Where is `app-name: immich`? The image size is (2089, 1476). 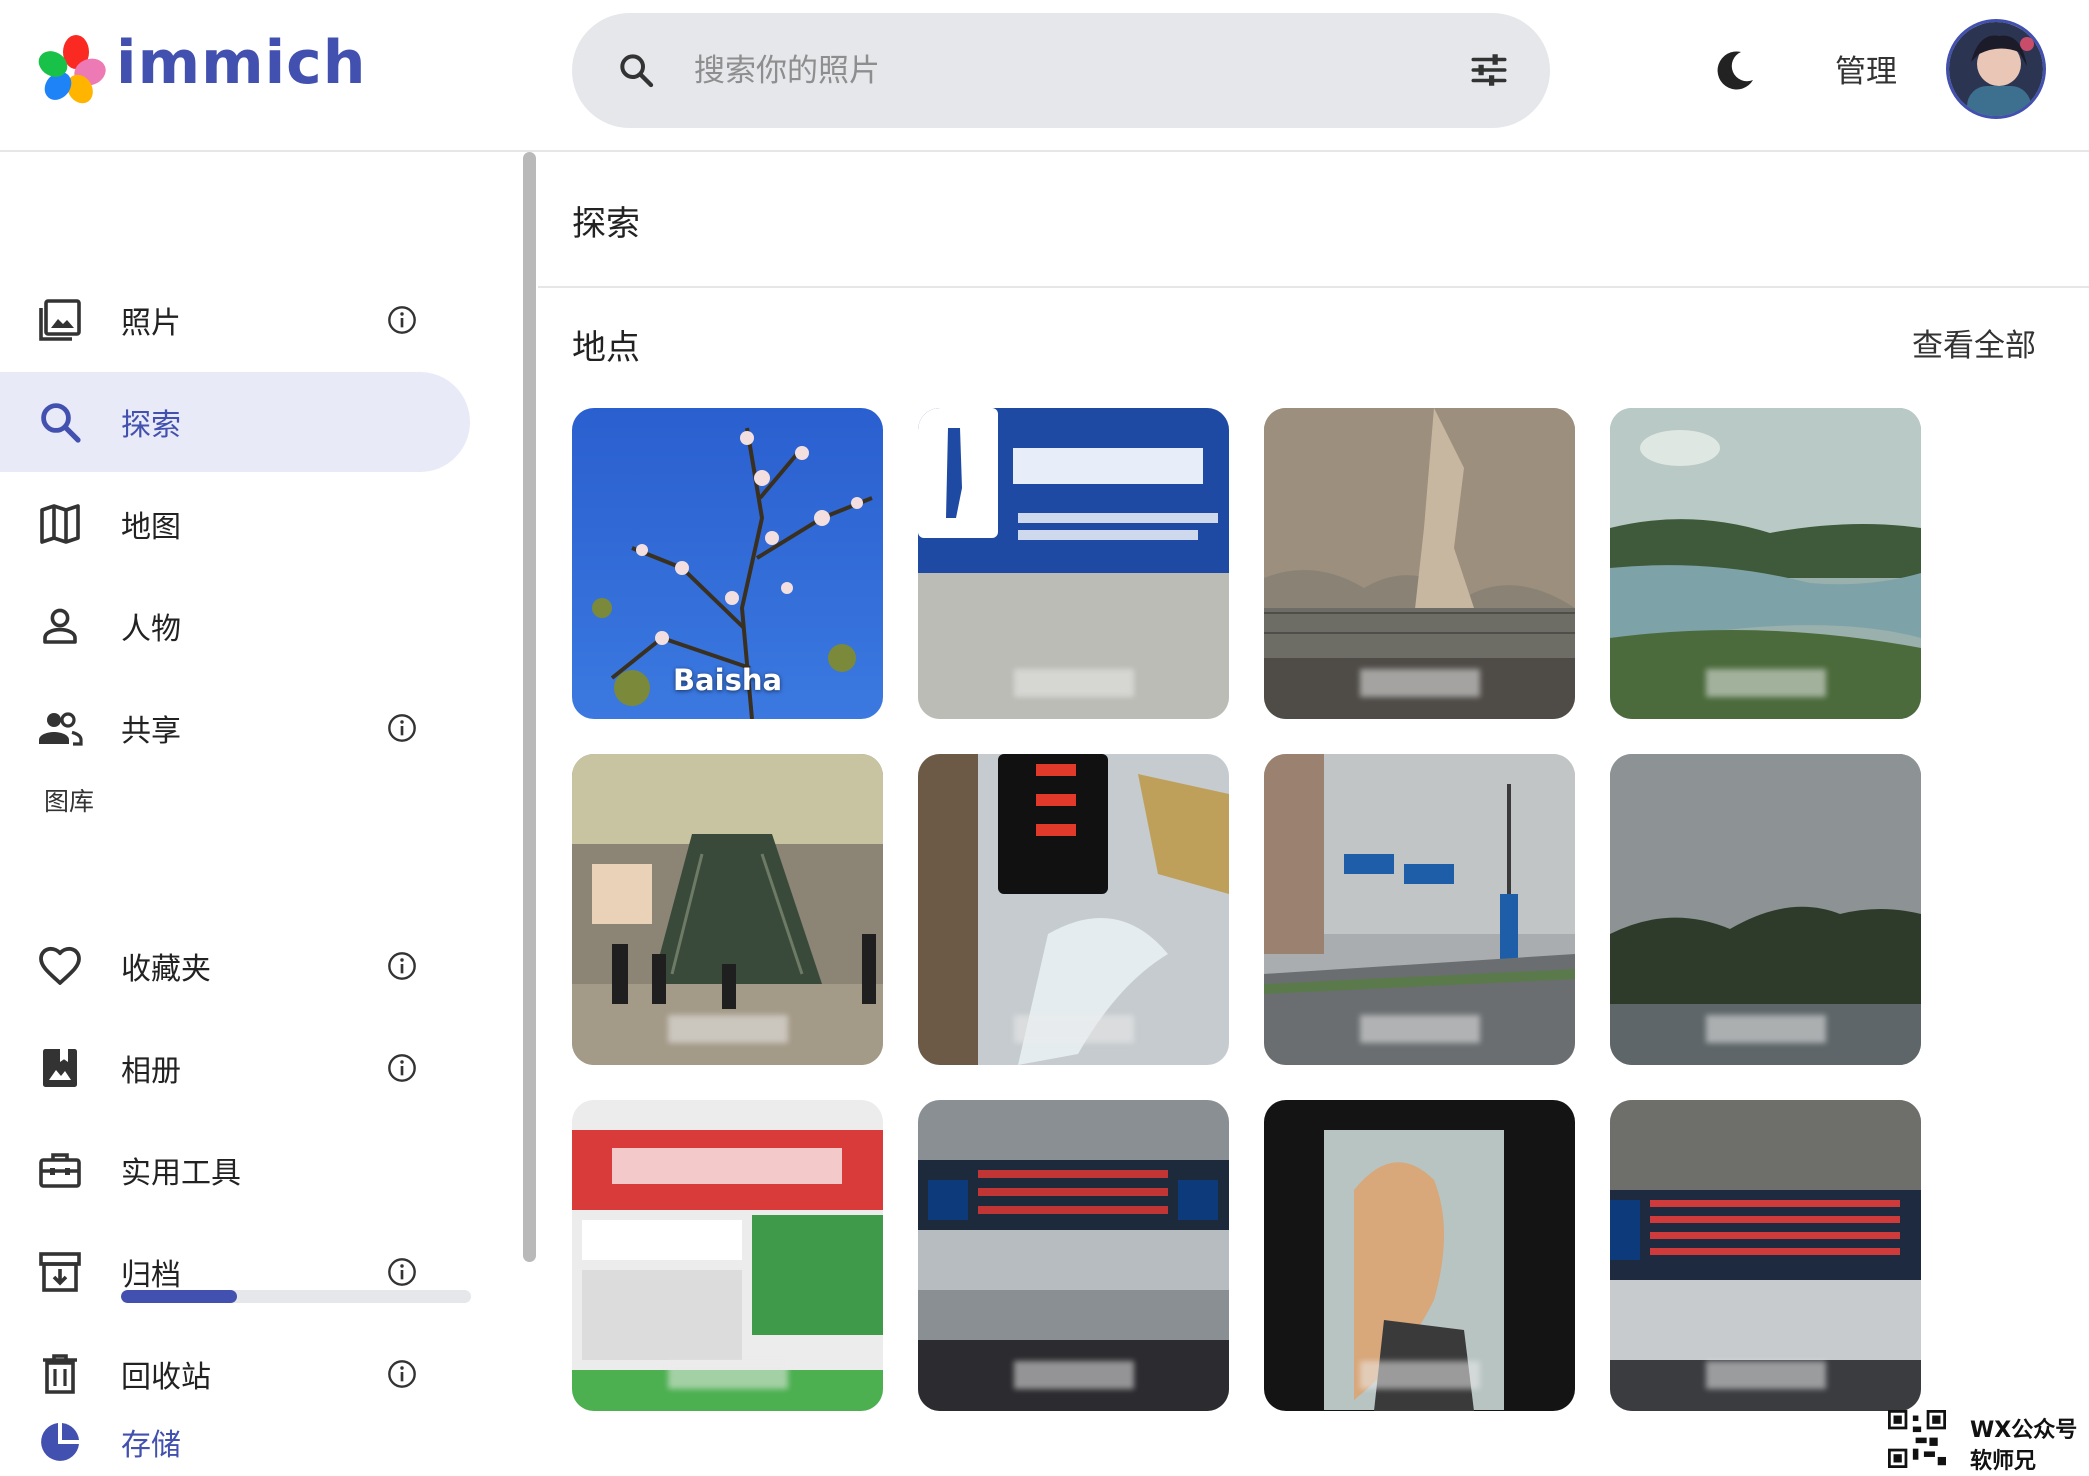 app-name: immich is located at coordinates (241, 63).